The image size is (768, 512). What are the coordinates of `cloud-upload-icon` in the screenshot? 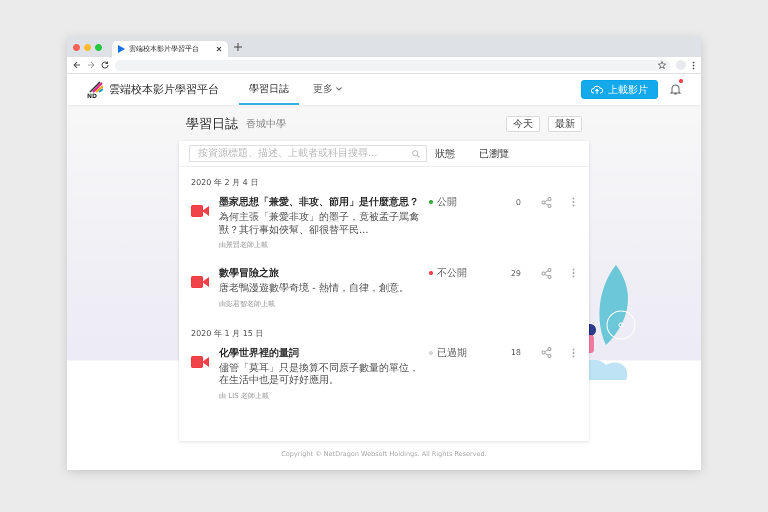 It's located at (597, 89).